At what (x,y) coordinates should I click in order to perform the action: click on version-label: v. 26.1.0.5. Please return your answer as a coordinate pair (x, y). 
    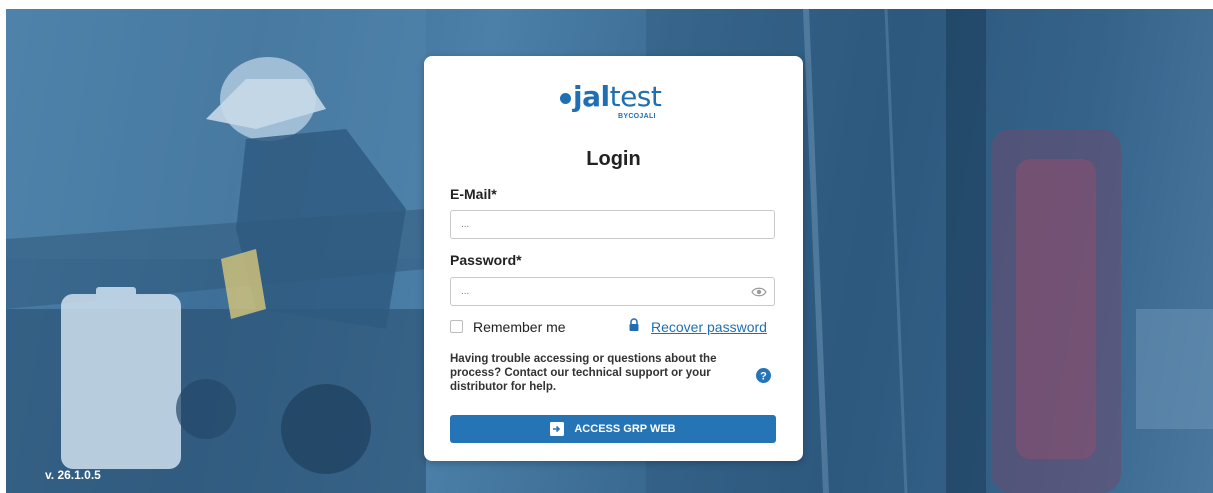
    Looking at the image, I should click on (73, 475).